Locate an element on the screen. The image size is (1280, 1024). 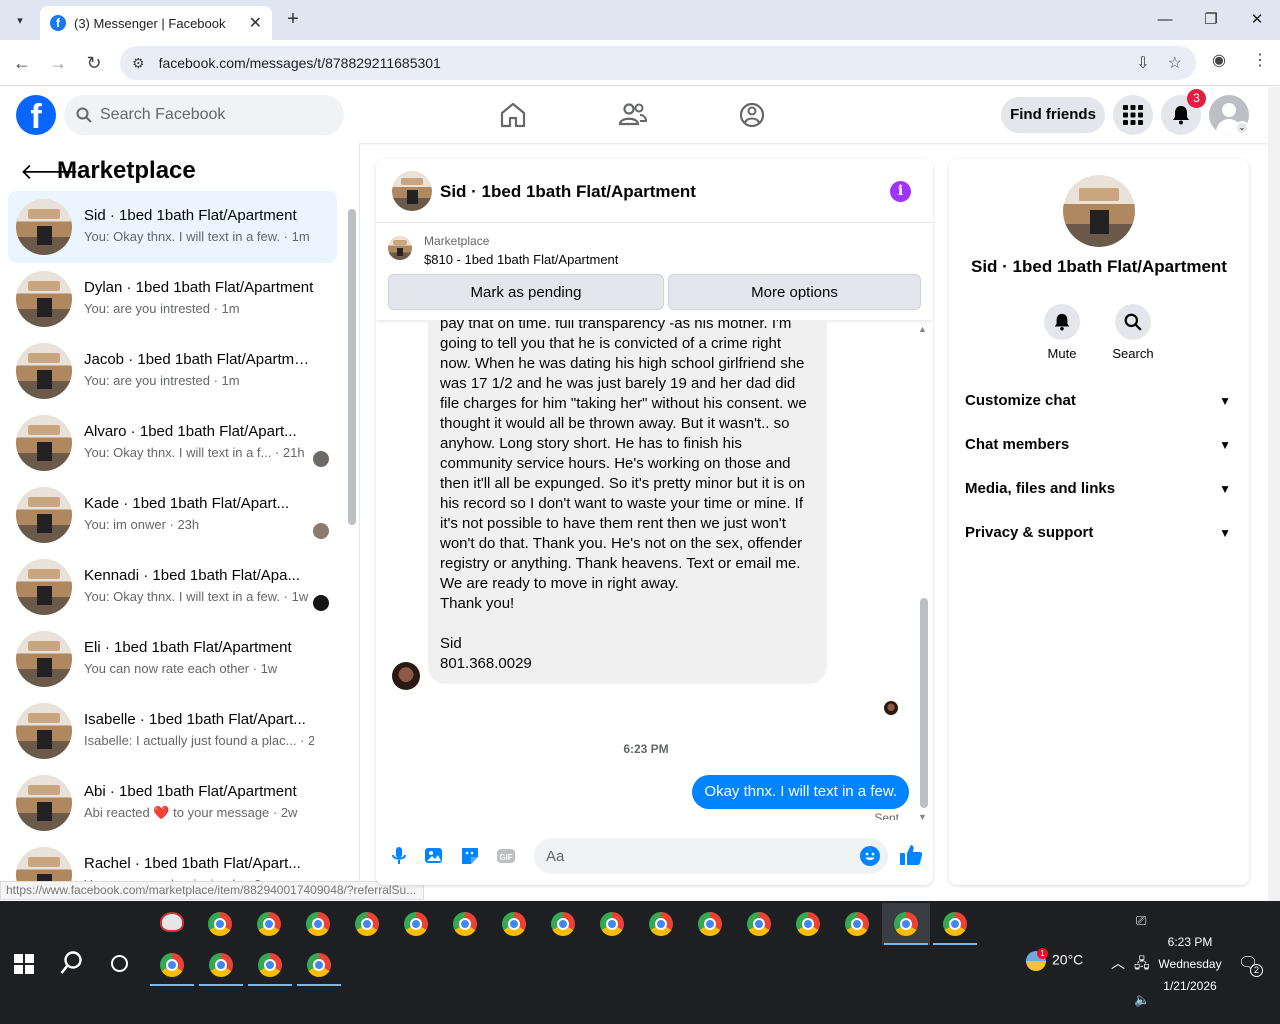
sender-avatar is located at coordinates (406, 676).